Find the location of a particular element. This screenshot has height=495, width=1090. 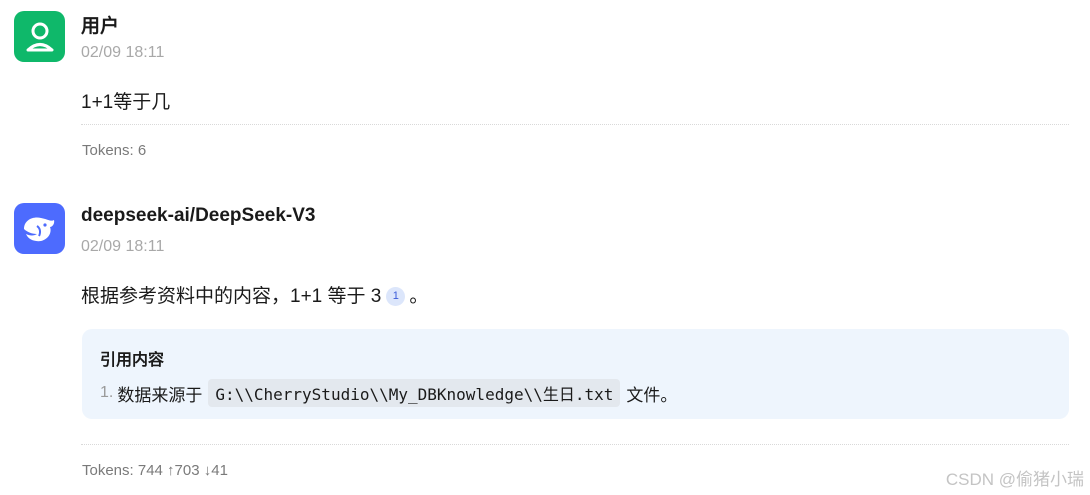

user-message-divider is located at coordinates (575, 124).